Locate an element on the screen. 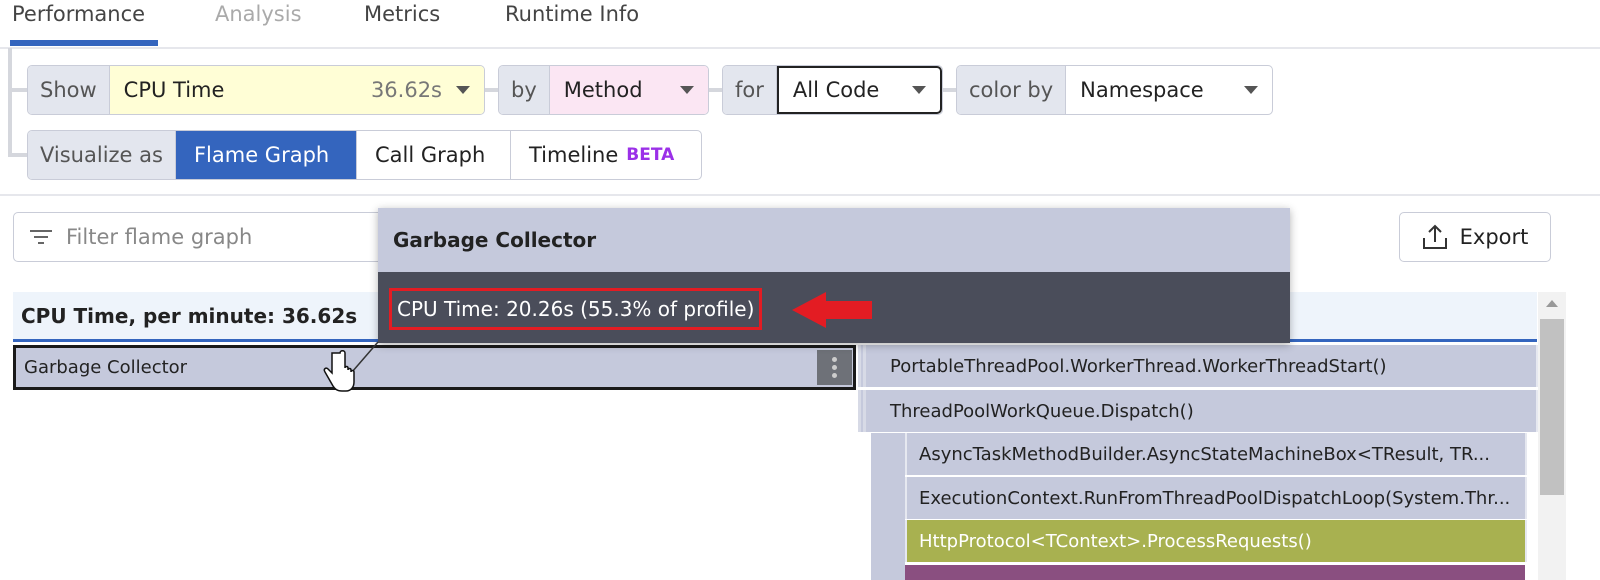 Image resolution: width=1600 pixels, height=580 pixels. for-value: All Code is located at coordinates (836, 90).